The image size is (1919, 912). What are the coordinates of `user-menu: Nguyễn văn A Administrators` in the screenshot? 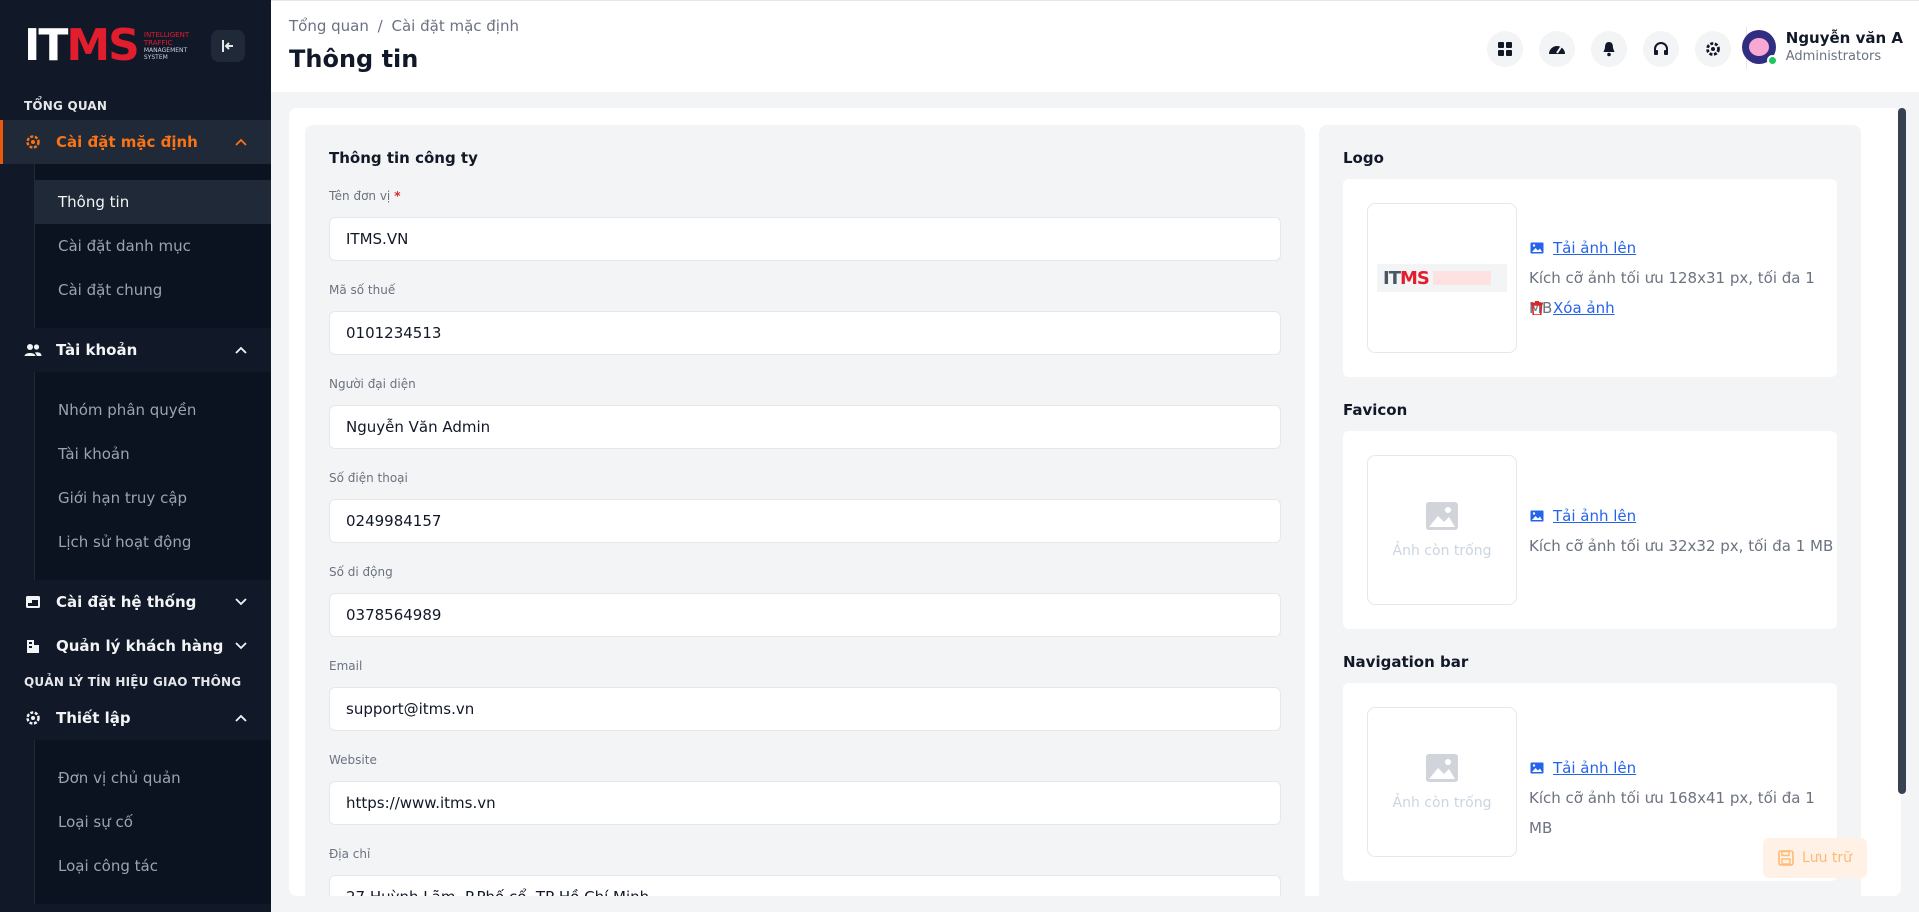 It's located at (1822, 47).